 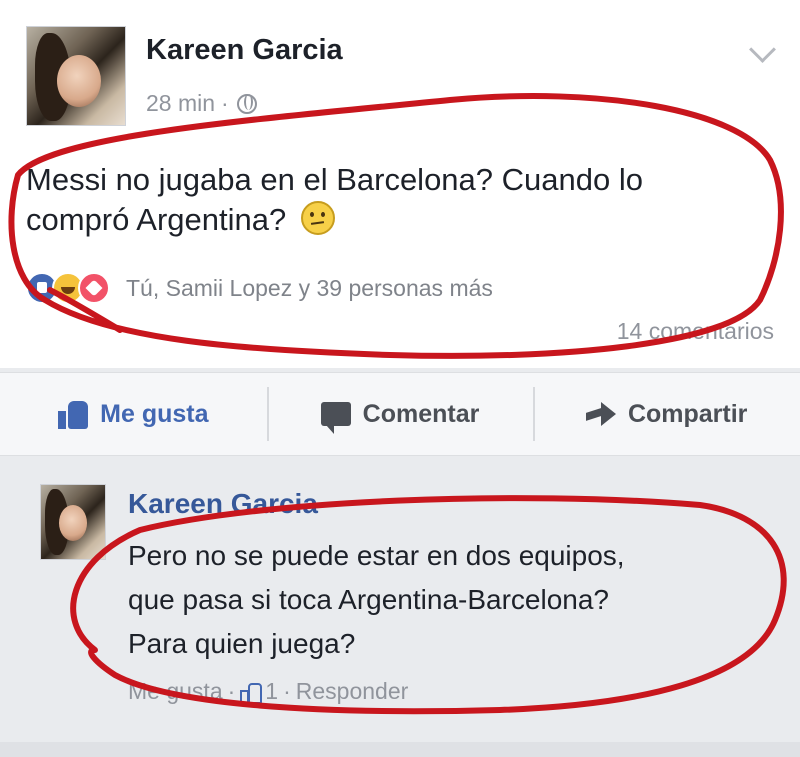 I want to click on confused-face-icon, so click(x=317, y=218).